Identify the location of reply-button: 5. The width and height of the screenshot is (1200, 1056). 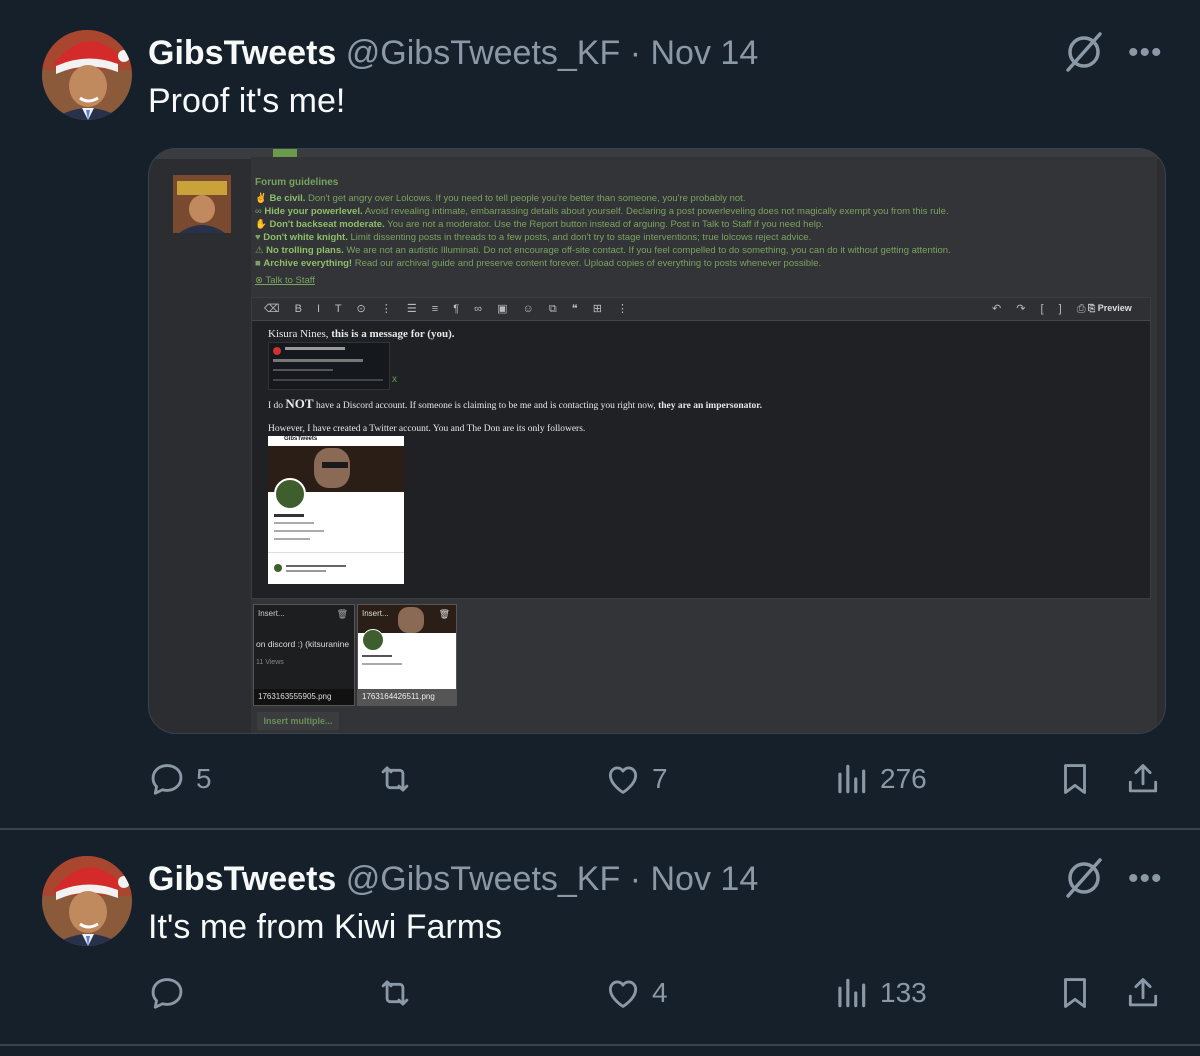
(180, 779).